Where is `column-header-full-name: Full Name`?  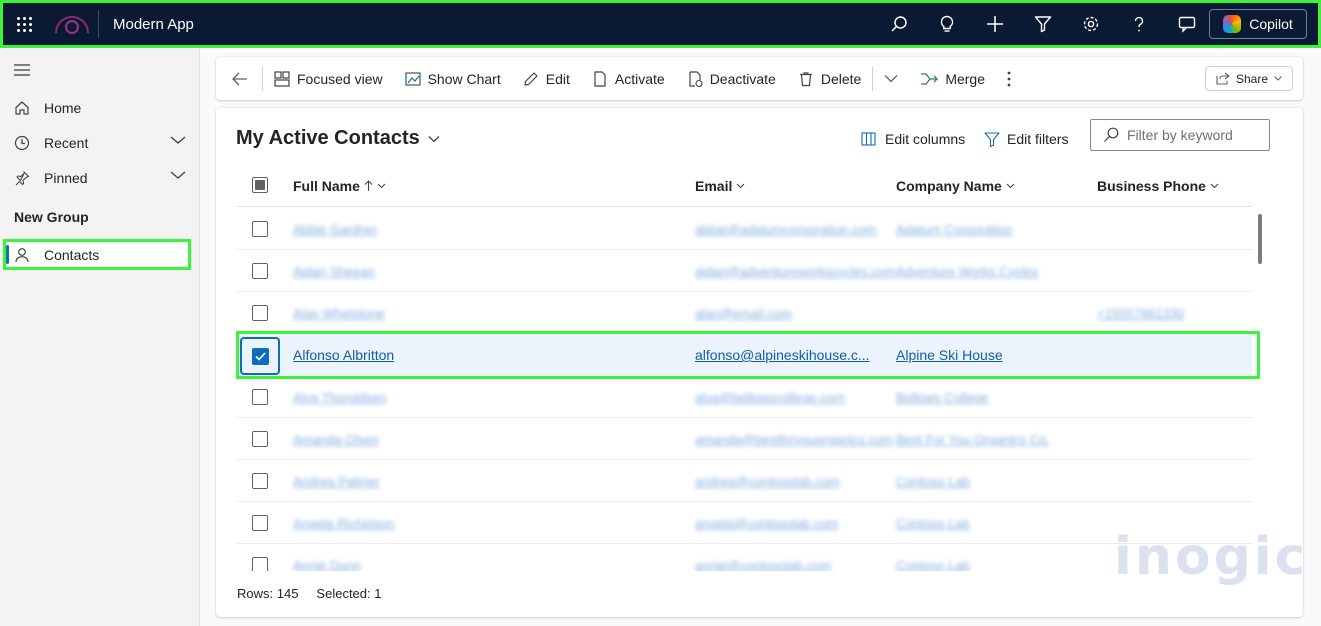 column-header-full-name: Full Name is located at coordinates (339, 185).